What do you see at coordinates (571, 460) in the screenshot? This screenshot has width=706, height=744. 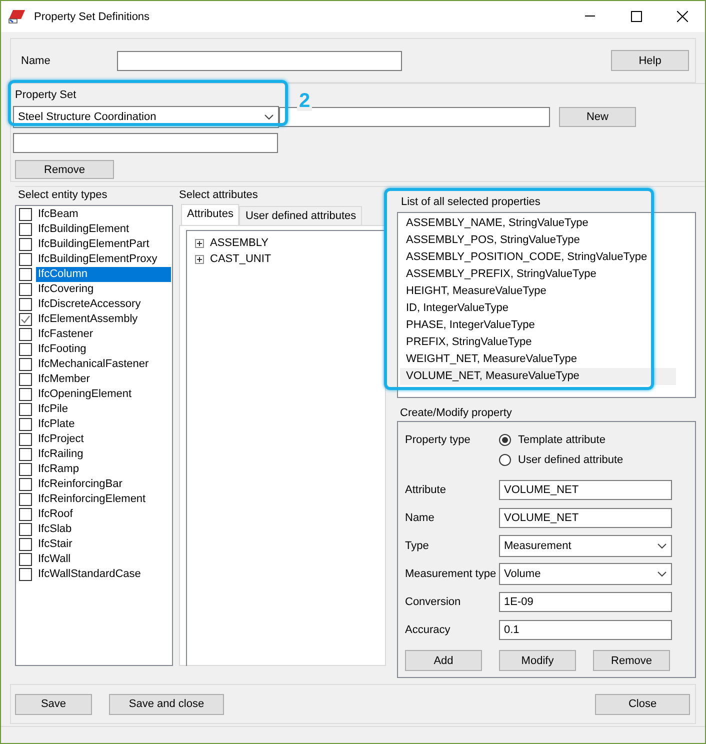 I see `option-label: User defined attribute` at bounding box center [571, 460].